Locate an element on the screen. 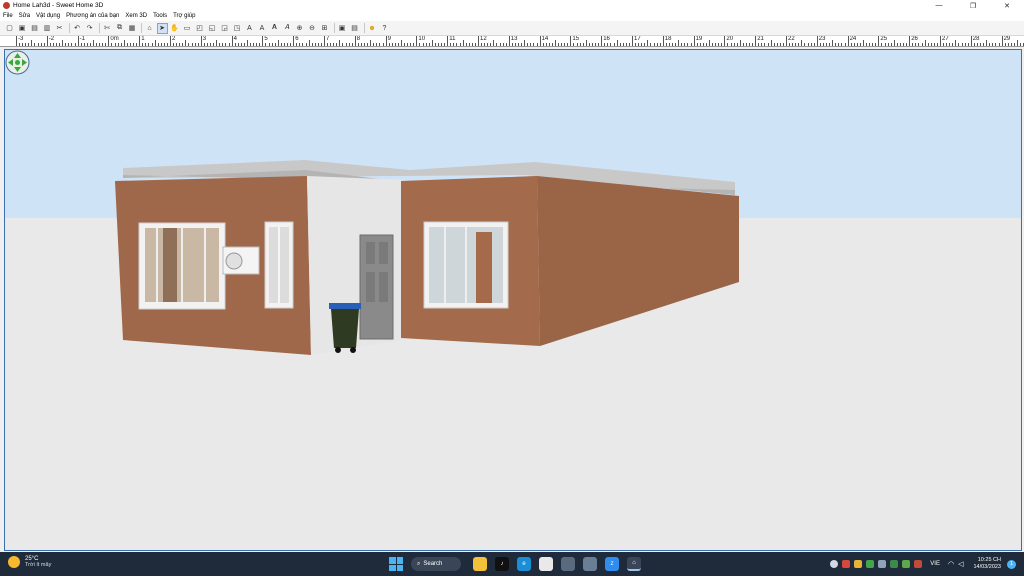  navigation-arrows-icon is located at coordinates (17, 62).